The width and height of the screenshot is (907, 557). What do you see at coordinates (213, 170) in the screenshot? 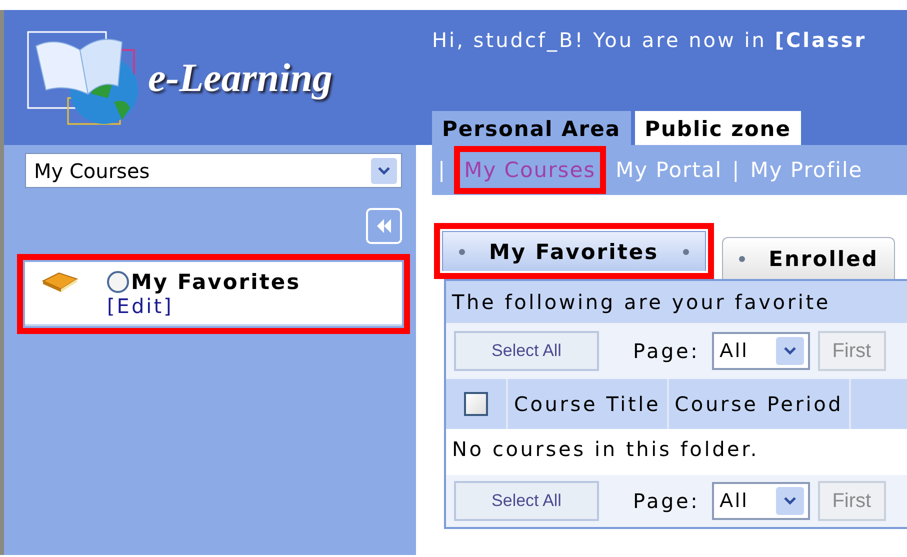
I see `course-dropdown: My Courses` at bounding box center [213, 170].